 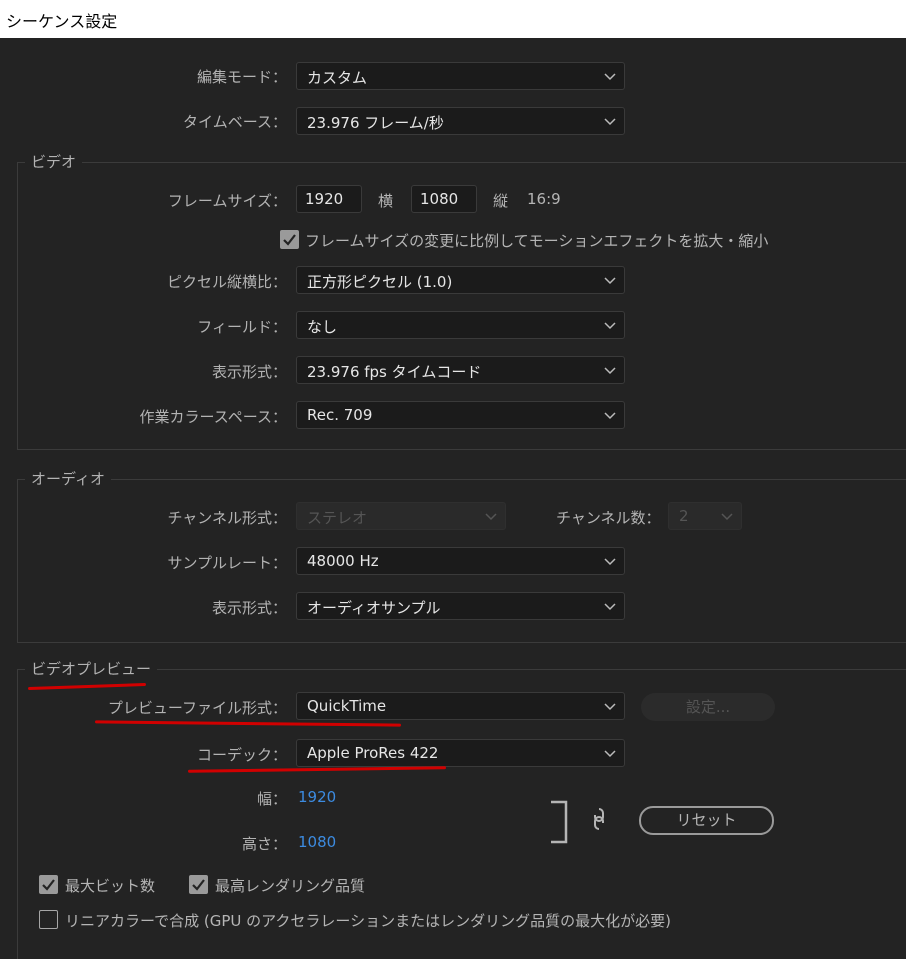 I want to click on bracket-icon, so click(x=559, y=822).